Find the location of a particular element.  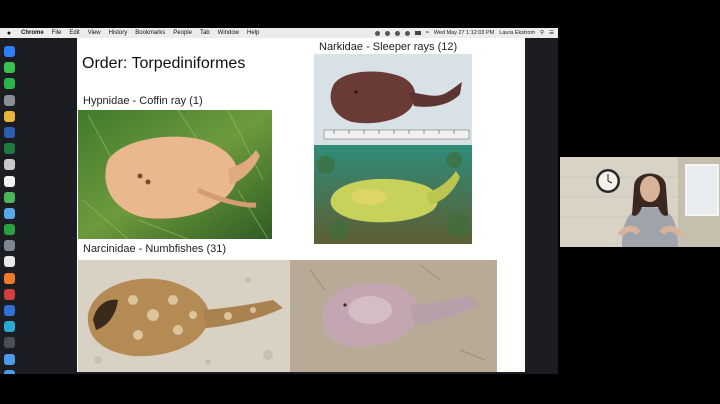

wifi-icon: ≈ is located at coordinates (427, 33).